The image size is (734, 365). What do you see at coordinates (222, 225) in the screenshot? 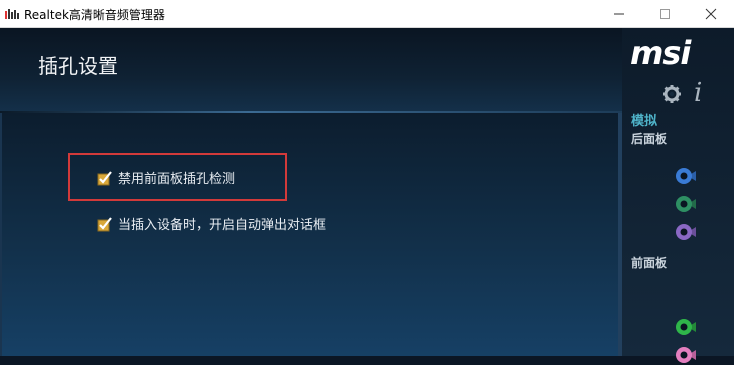
I see `option-label: 当插入设备时，开启自动弹出对话框` at bounding box center [222, 225].